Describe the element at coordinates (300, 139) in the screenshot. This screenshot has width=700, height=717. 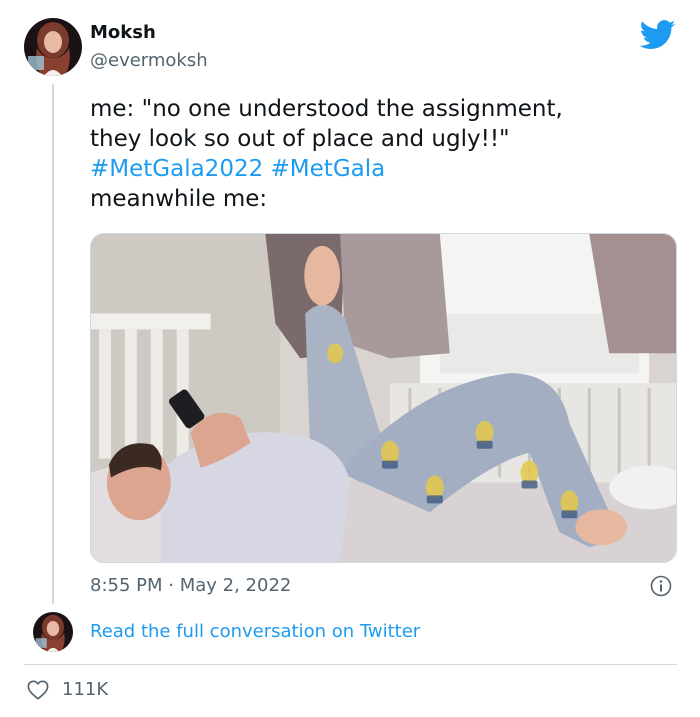
I see `tweet-text-line: they look so out of place and ugly!!"` at that location.